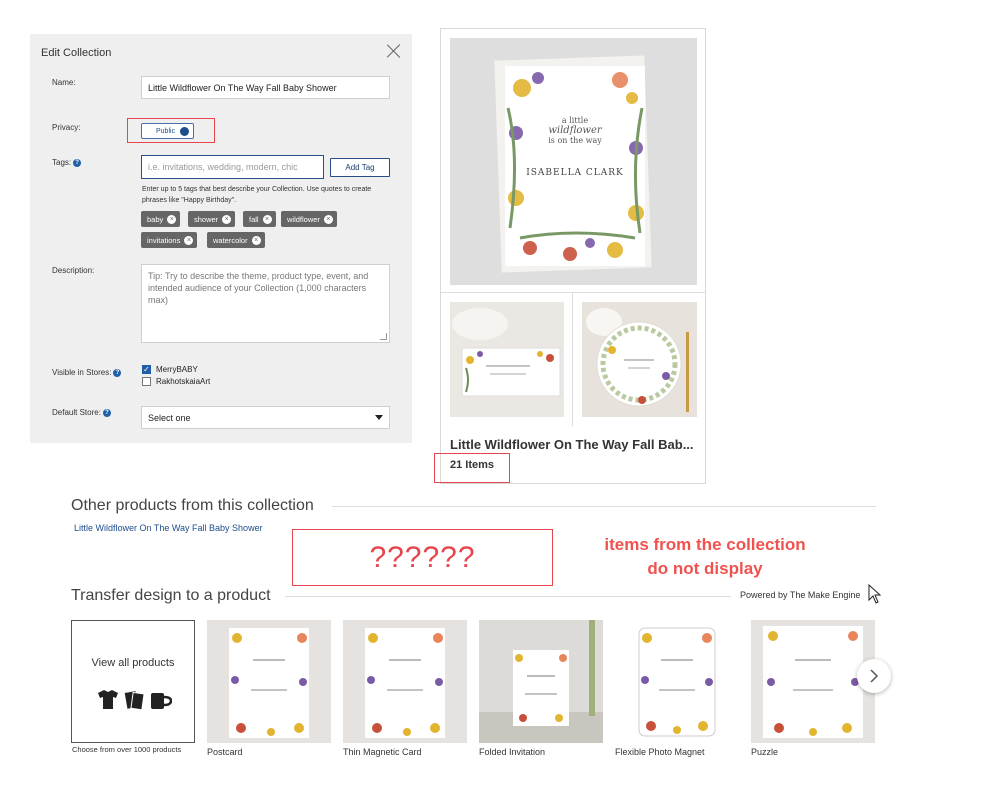 The width and height of the screenshot is (999, 799). I want to click on product-label: Flexible Photo Magnet, so click(660, 752).